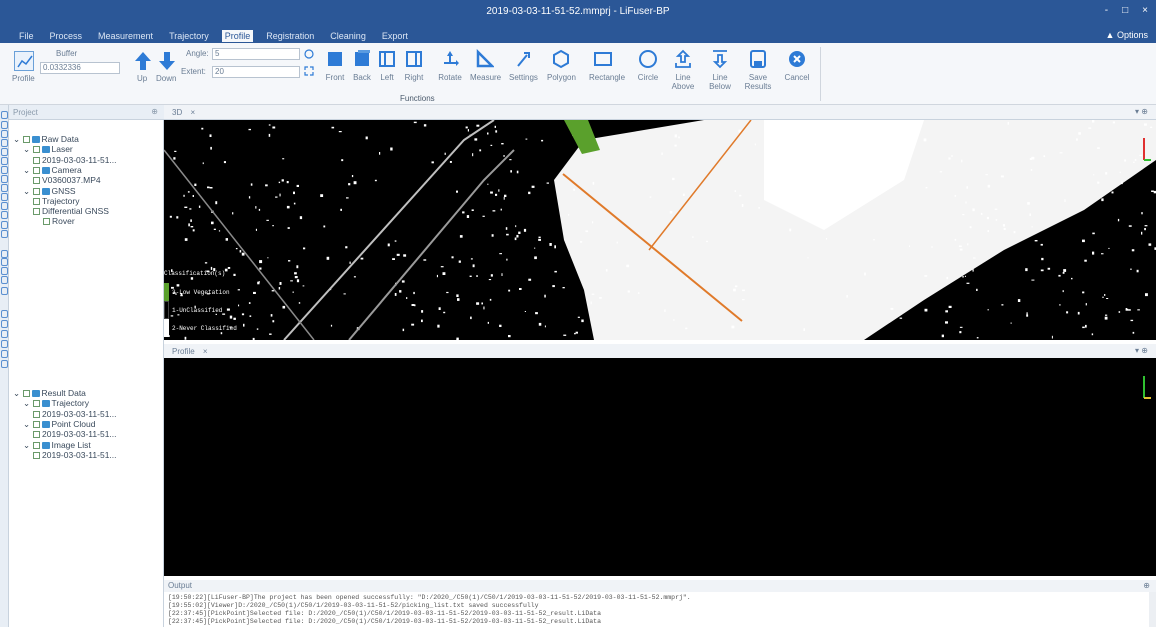 This screenshot has width=1156, height=627. What do you see at coordinates (24, 61) in the screenshot?
I see `profile-chart-icon` at bounding box center [24, 61].